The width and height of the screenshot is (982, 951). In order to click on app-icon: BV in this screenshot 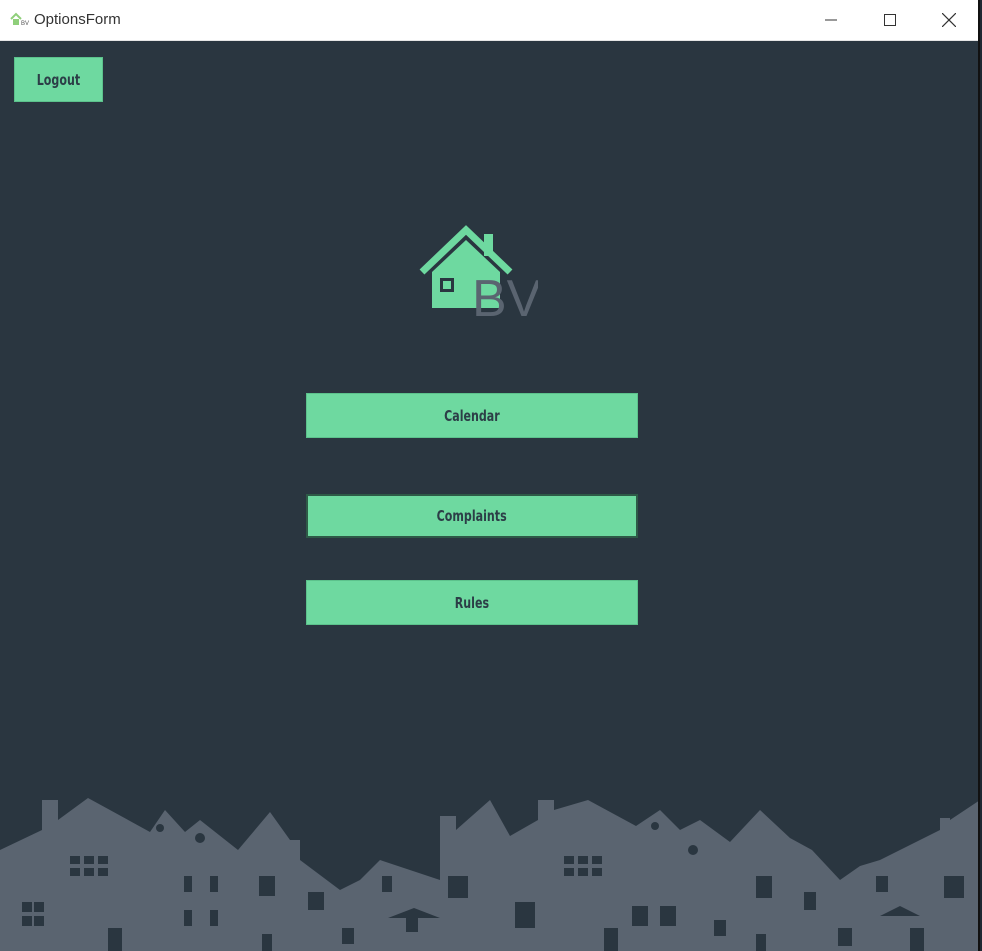, I will do `click(20, 19)`.